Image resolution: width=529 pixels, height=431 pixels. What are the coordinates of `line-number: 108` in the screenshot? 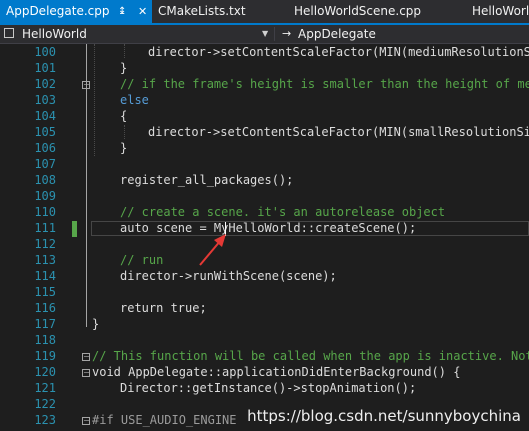 It's located at (45, 180).